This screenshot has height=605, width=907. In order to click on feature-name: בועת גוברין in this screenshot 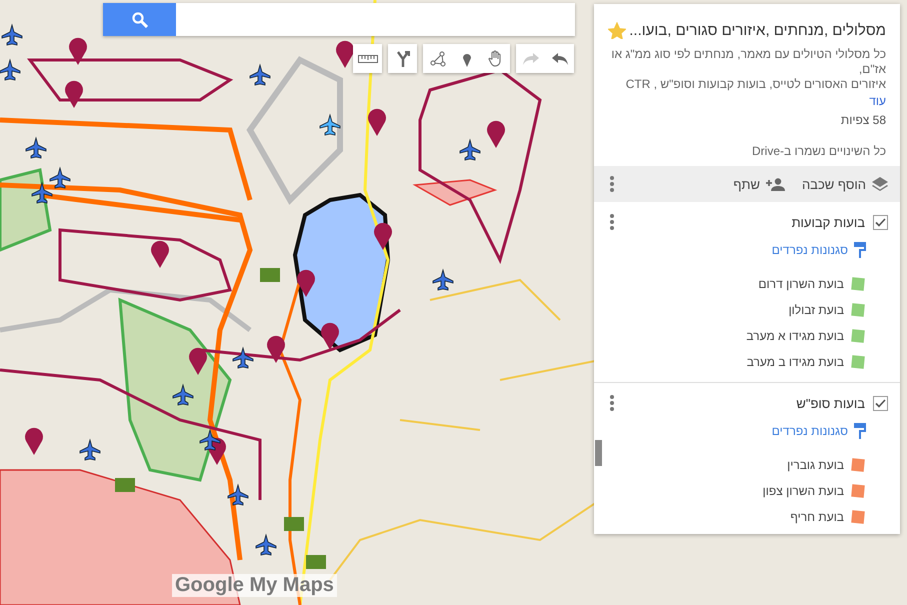, I will do `click(815, 465)`.